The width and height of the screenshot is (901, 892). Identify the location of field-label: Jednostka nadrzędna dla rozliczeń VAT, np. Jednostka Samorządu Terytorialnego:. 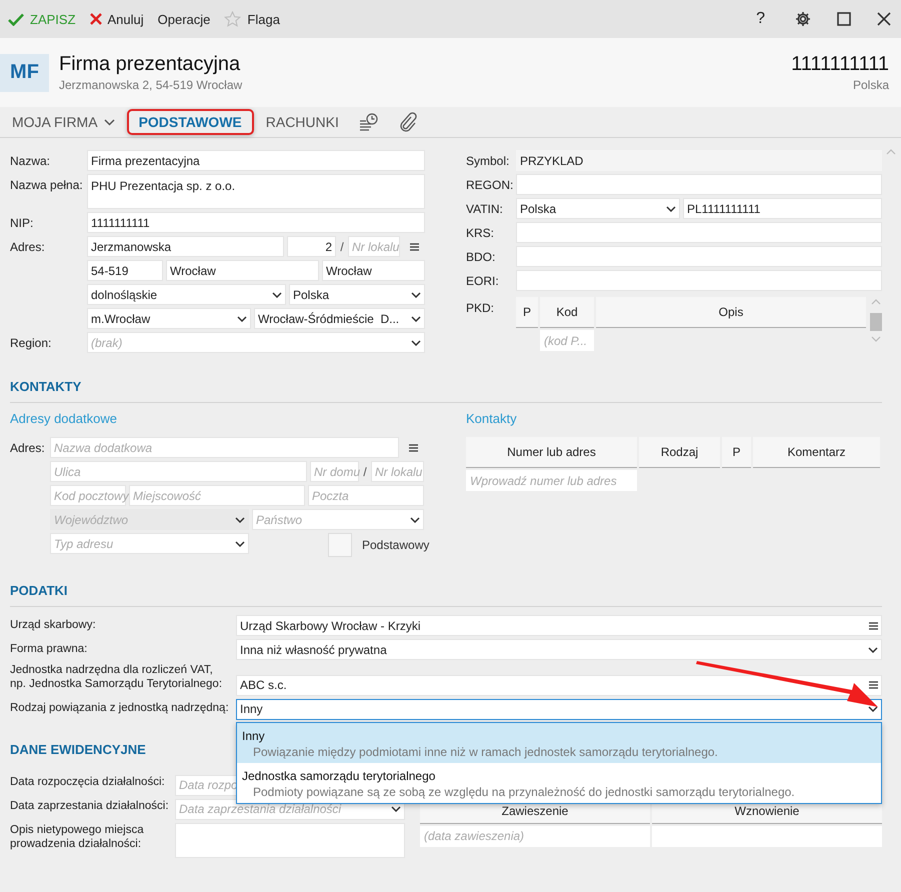
(117, 677).